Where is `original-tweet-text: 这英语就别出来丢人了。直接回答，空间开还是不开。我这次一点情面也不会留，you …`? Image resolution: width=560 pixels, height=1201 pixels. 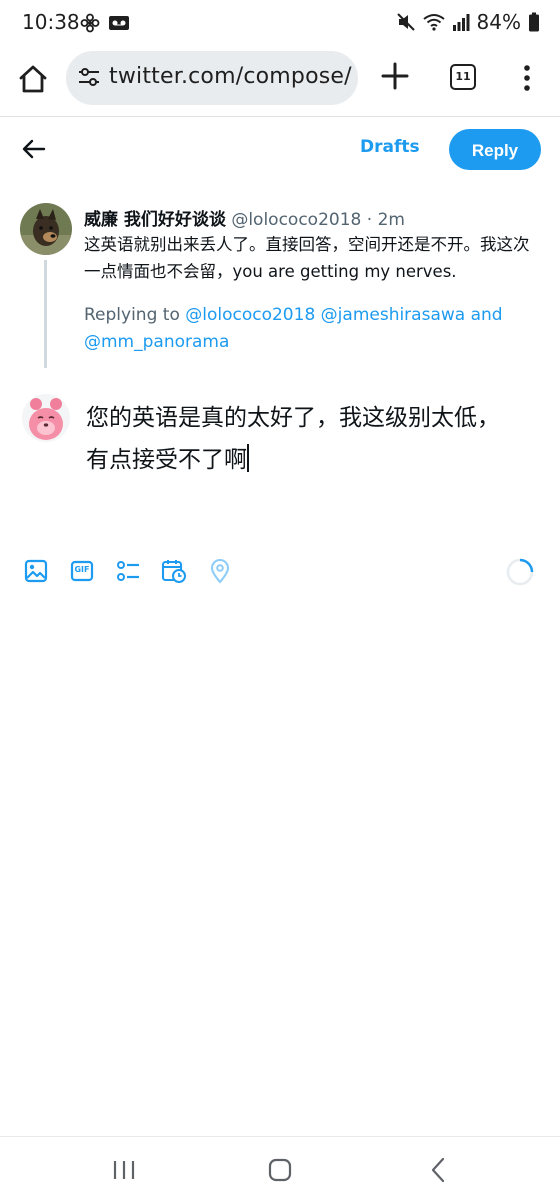 original-tweet-text: 这英语就别出来丢人了。直接回答，空间开还是不开。我这次一点情面也不会留，you … is located at coordinates (307, 258).